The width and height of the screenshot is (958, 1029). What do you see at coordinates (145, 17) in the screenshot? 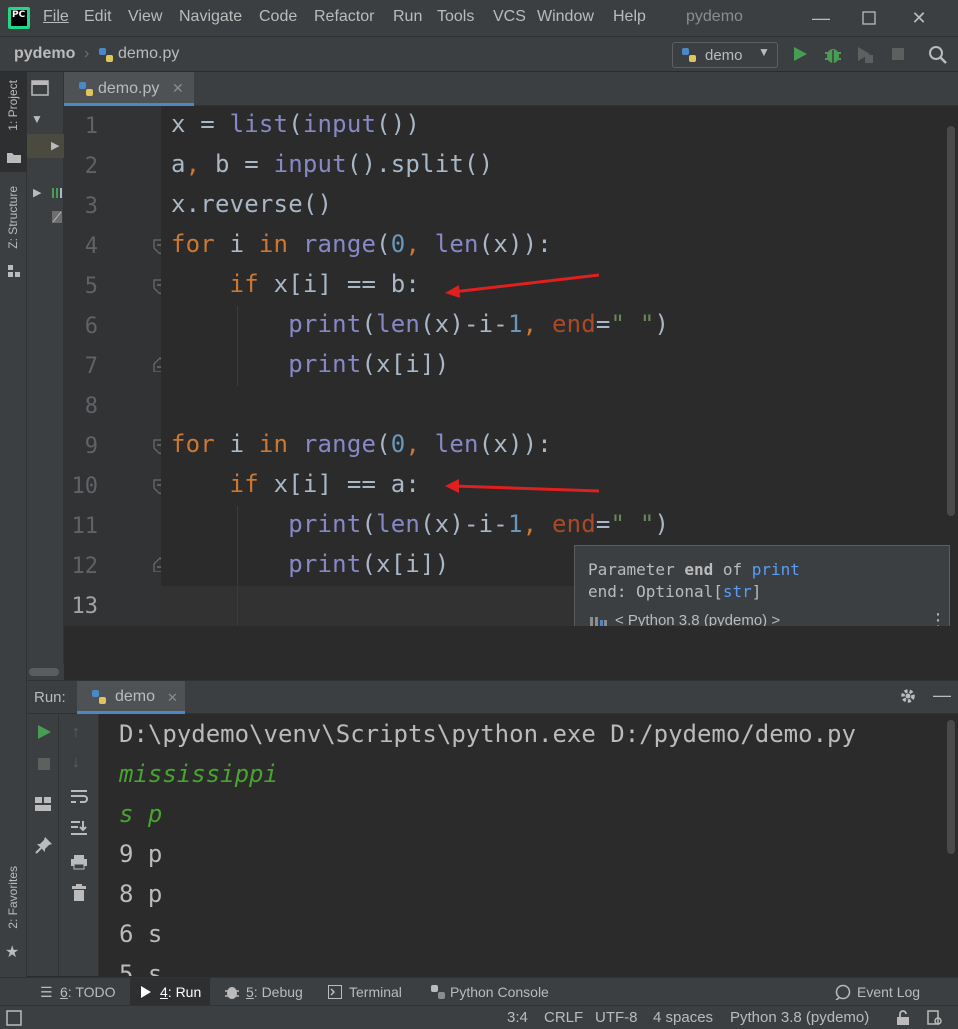
I see `menu-view: View` at bounding box center [145, 17].